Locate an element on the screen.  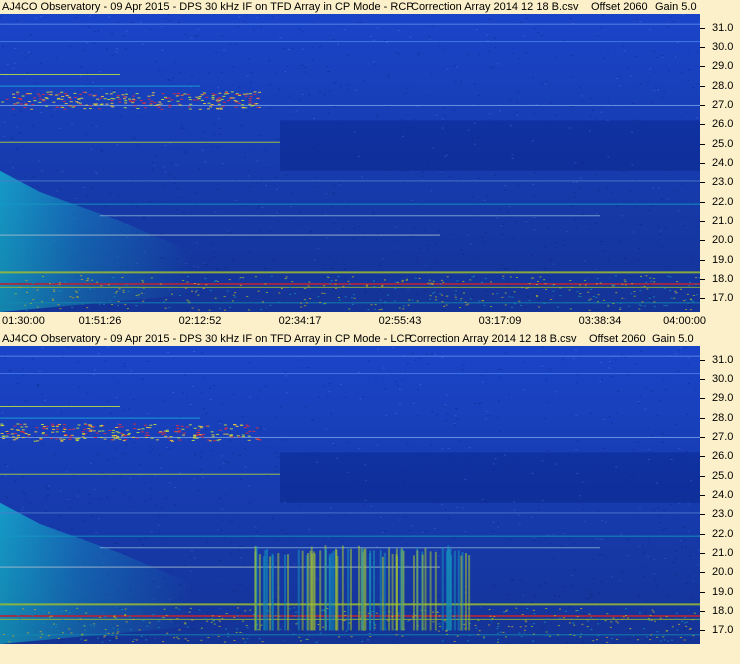
y-tick-label: 25.0 is located at coordinates (723, 143).